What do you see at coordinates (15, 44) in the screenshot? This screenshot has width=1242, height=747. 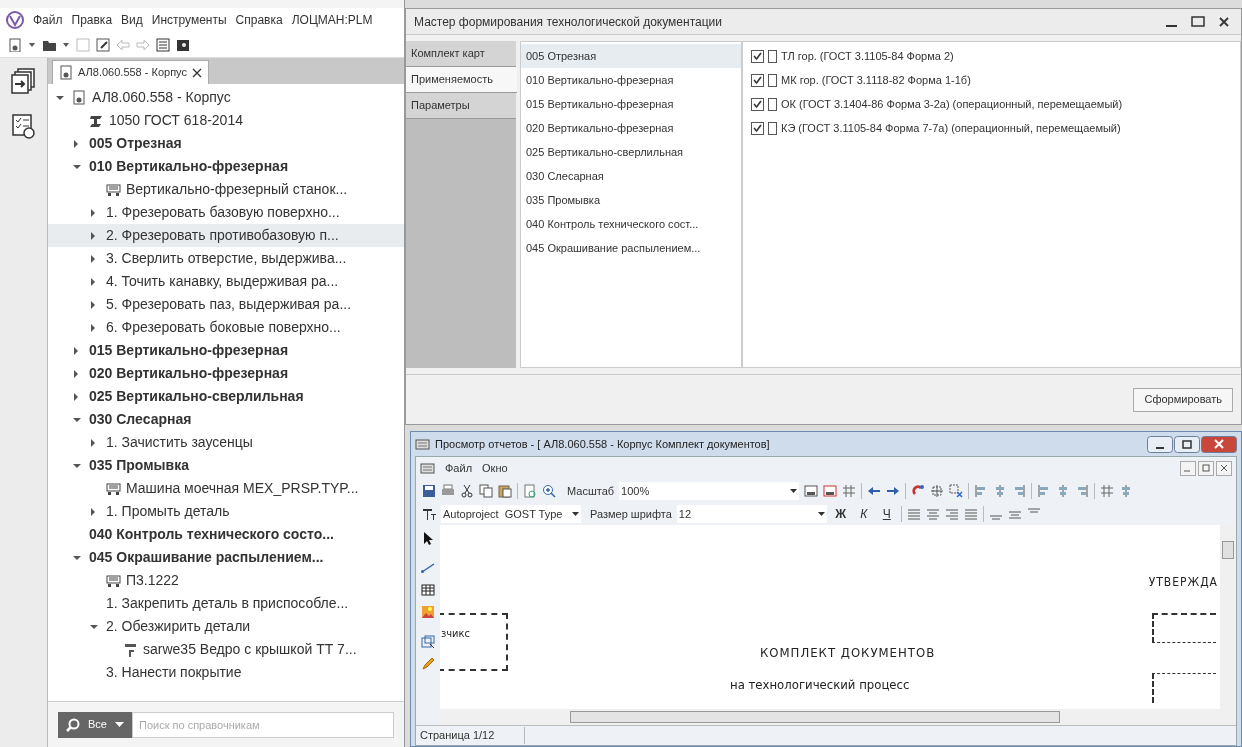 I see `new-document-icon` at bounding box center [15, 44].